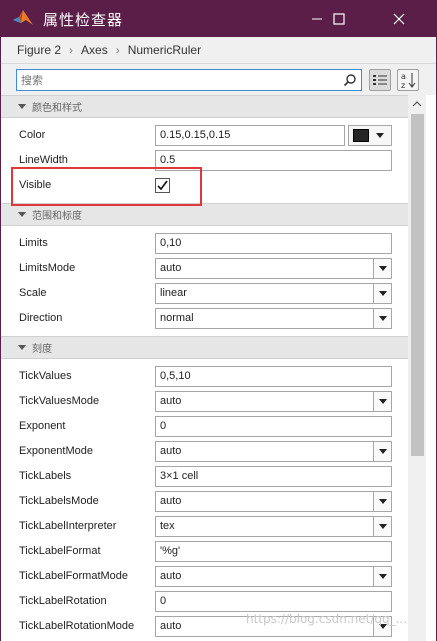 The width and height of the screenshot is (437, 641). I want to click on dropdown-value: tex, so click(167, 526).